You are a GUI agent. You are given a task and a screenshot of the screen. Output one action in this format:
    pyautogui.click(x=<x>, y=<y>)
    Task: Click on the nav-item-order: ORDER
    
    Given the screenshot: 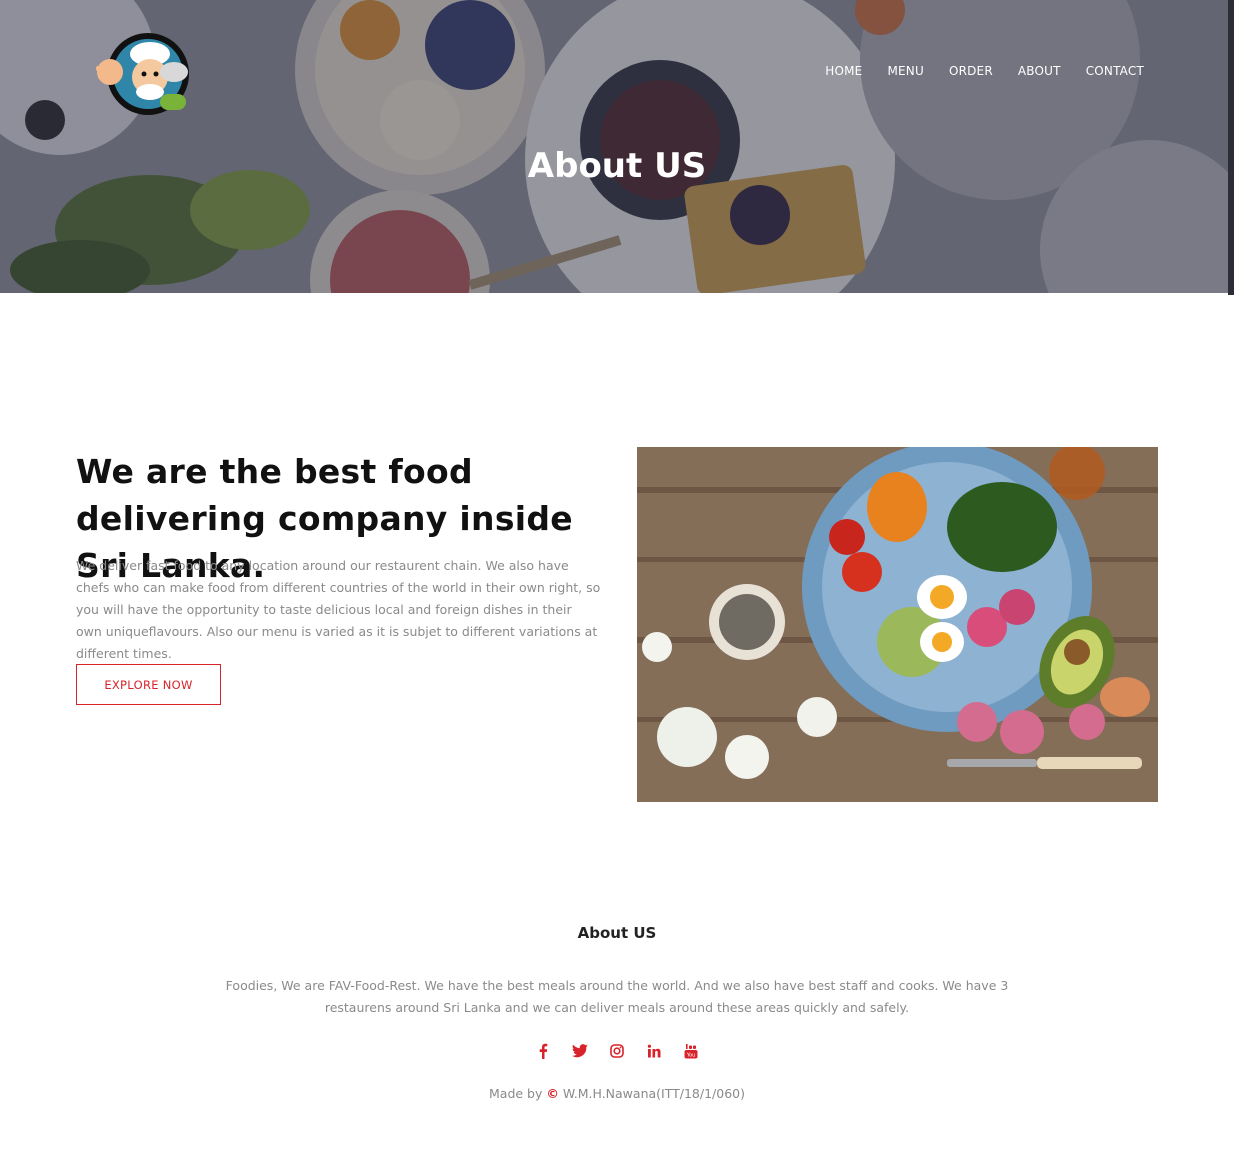 What is the action you would take?
    pyautogui.click(x=971, y=71)
    